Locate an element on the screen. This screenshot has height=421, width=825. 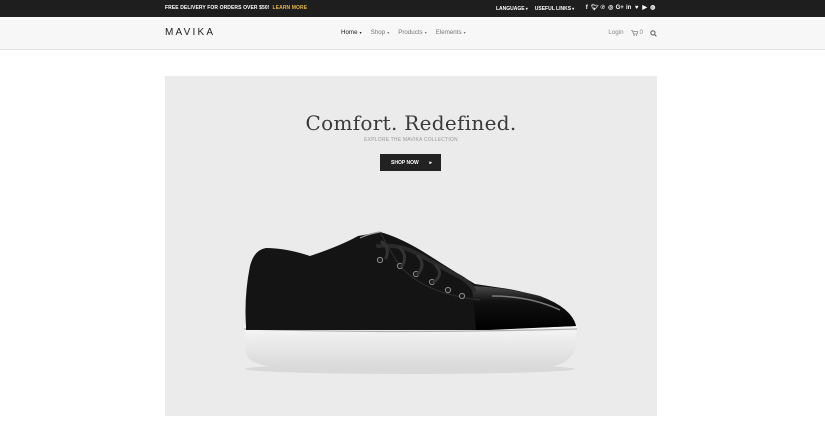
useful-links-dropdown: USEFUL LINKS ▾ is located at coordinates (554, 9).